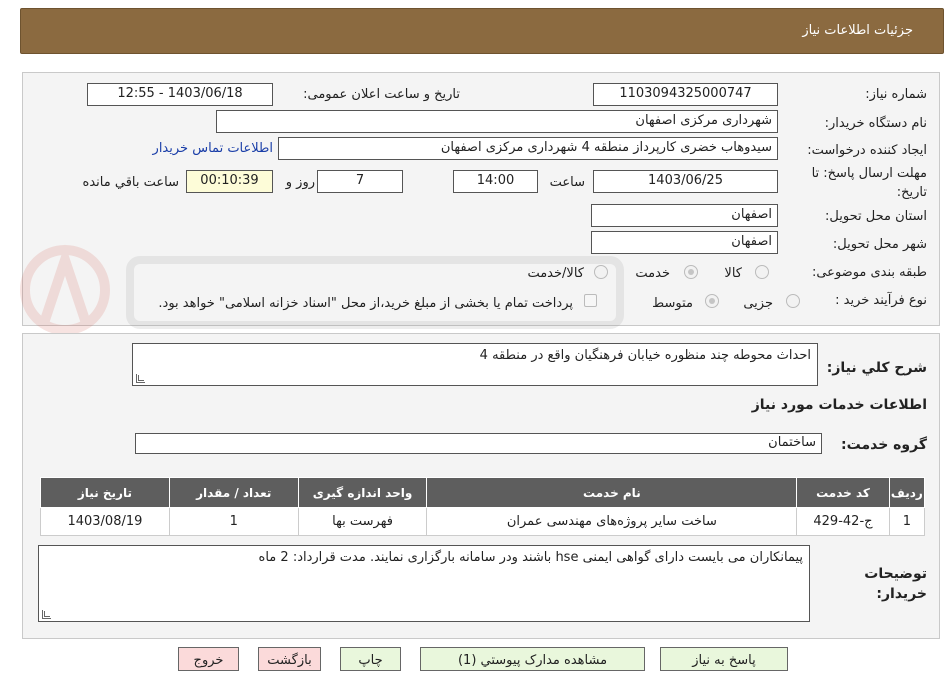 The image size is (945, 691). Describe the element at coordinates (567, 182) in the screenshot. I see `deadline-time-label: ساعت` at that location.